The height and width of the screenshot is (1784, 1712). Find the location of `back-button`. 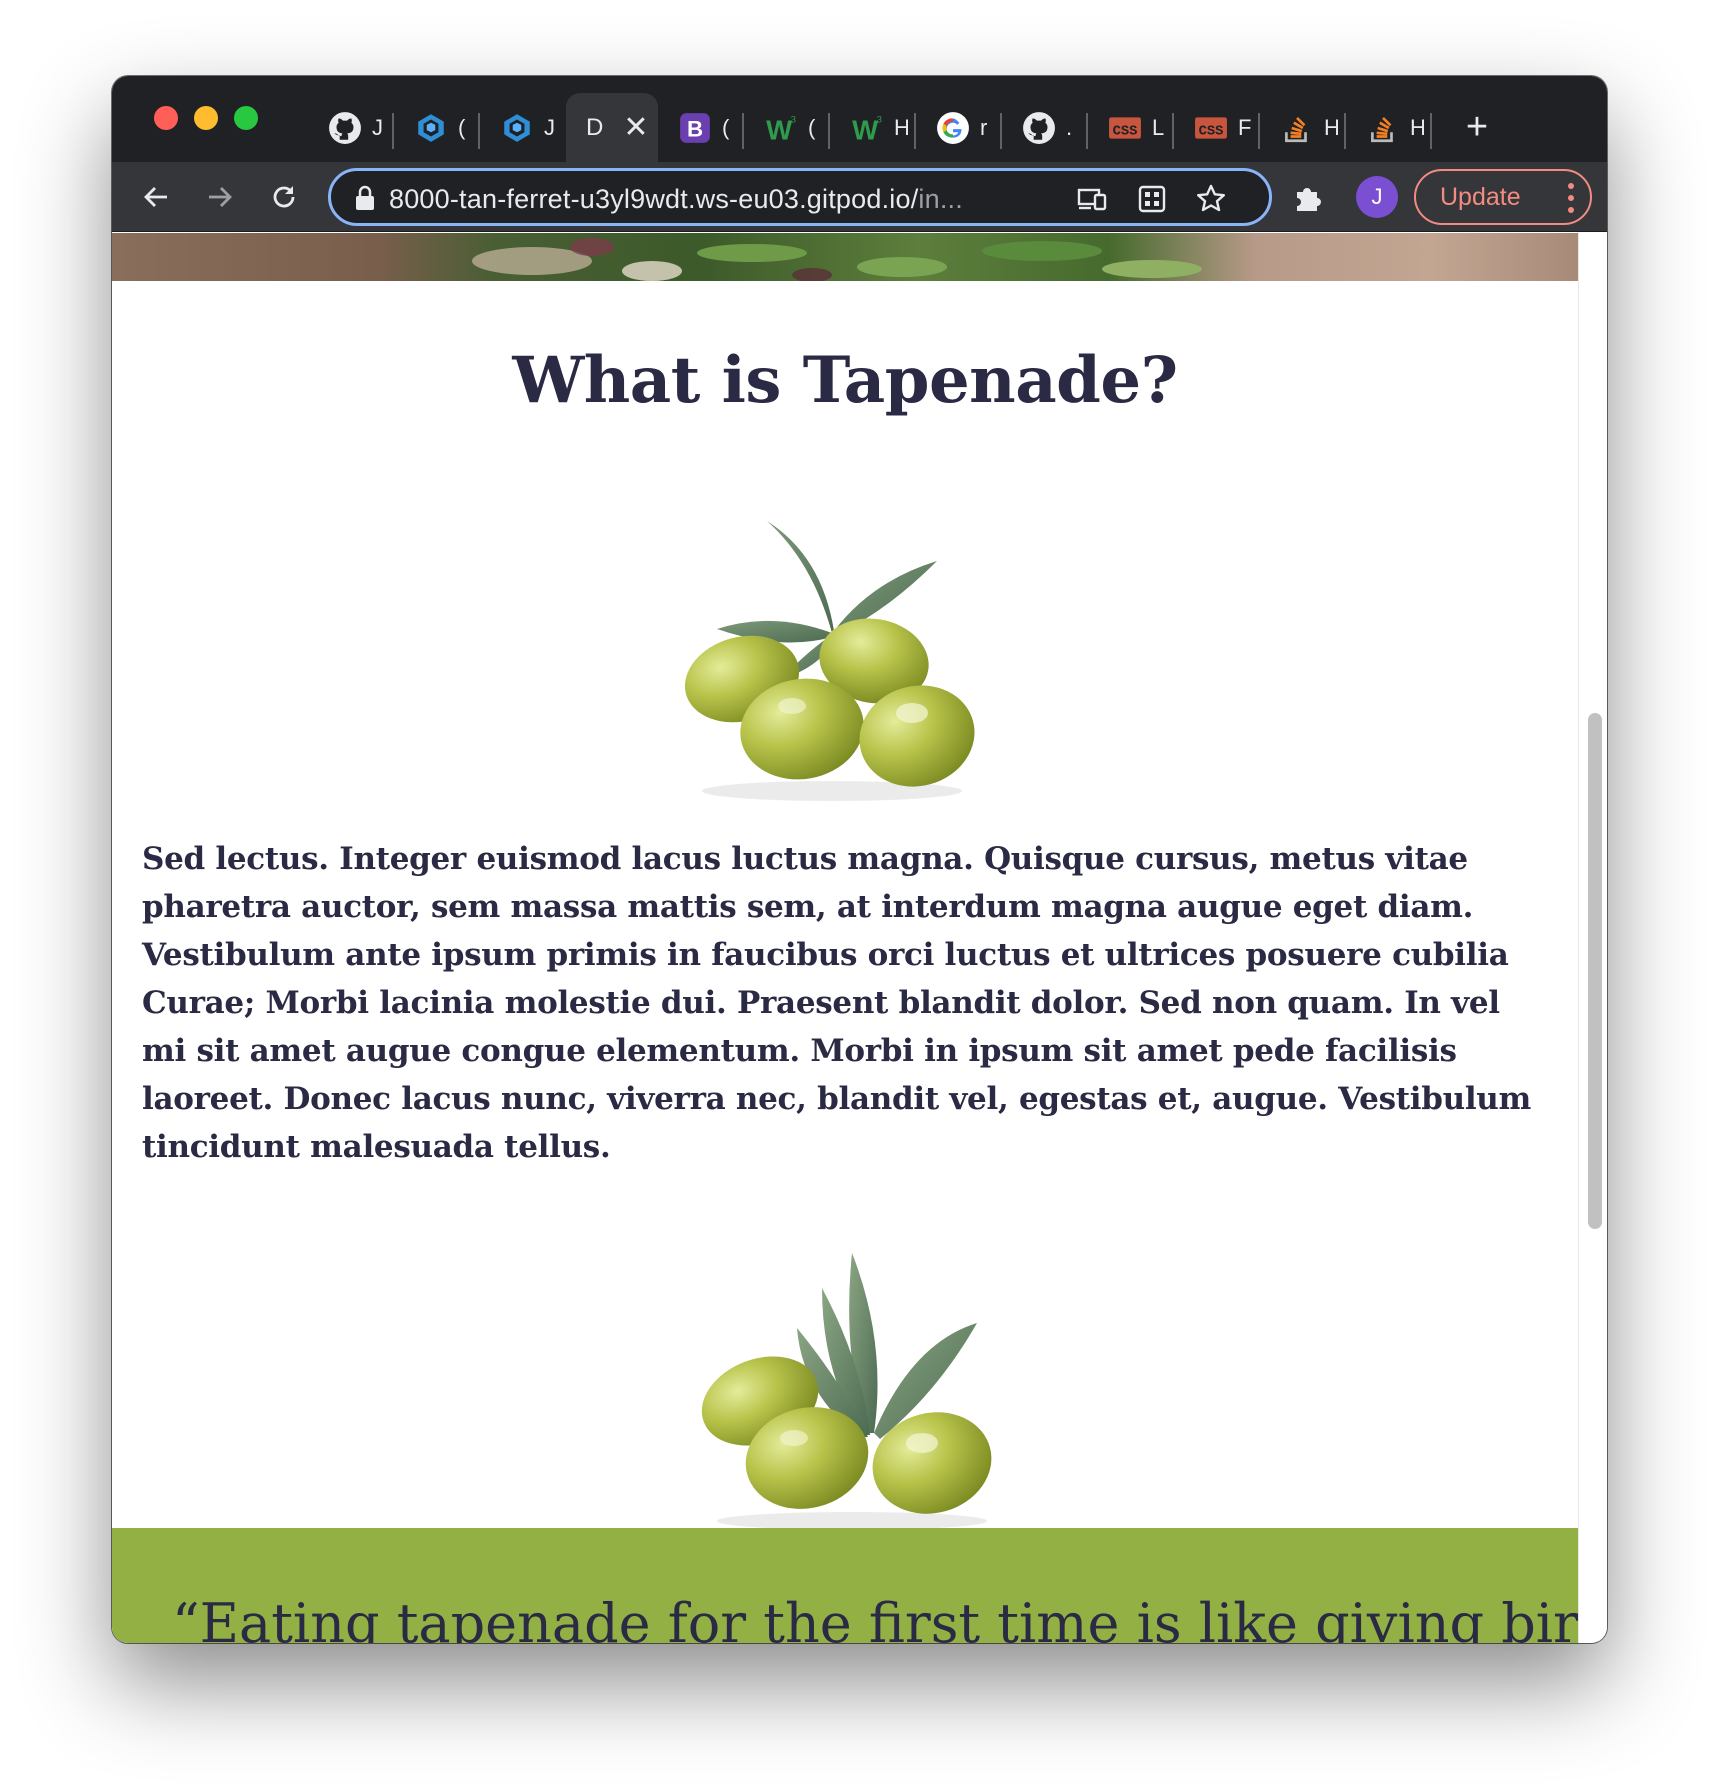

back-button is located at coordinates (156, 197).